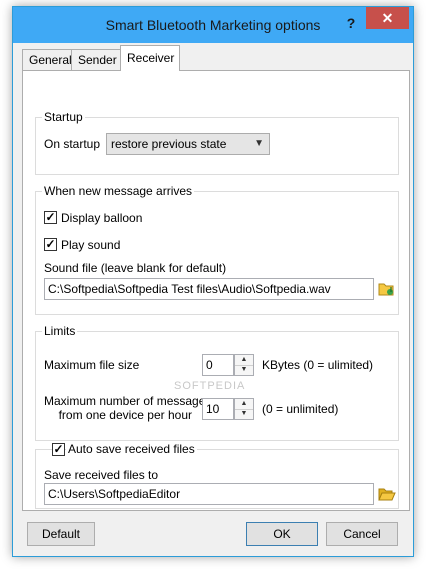 The height and width of the screenshot is (579, 440). Describe the element at coordinates (60, 331) in the screenshot. I see `limits-legend: Limits` at that location.